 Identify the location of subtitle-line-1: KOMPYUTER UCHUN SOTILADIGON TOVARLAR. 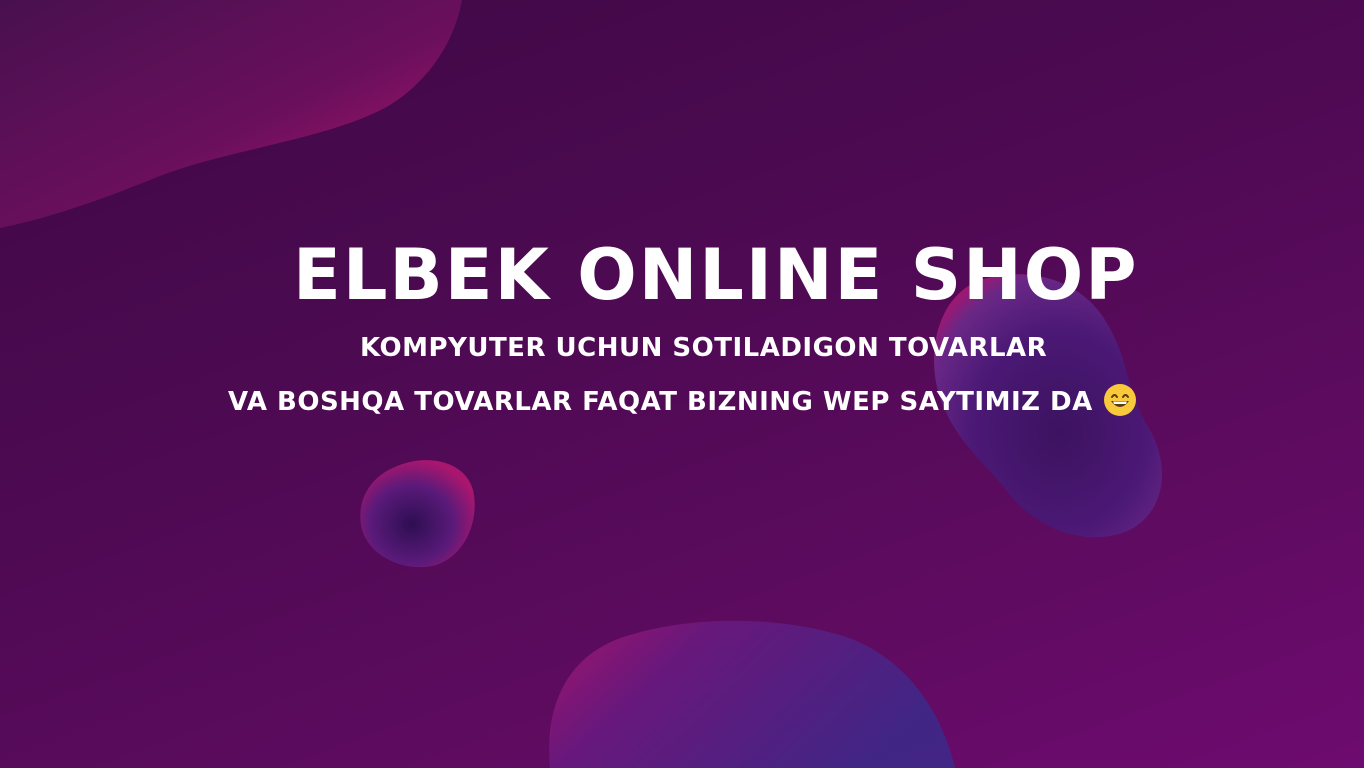
(704, 348).